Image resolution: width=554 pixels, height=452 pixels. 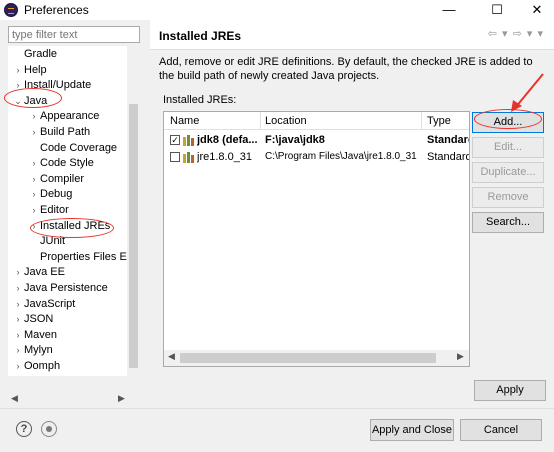 What do you see at coordinates (38, 350) in the screenshot?
I see `tree-item-label: Mylyn` at bounding box center [38, 350].